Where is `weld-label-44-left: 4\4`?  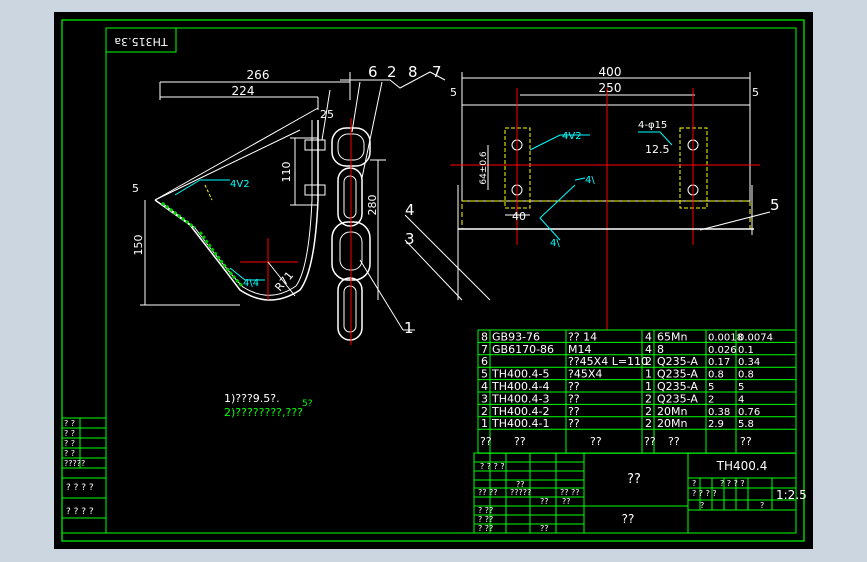 weld-label-44-left: 4\4 is located at coordinates (251, 283).